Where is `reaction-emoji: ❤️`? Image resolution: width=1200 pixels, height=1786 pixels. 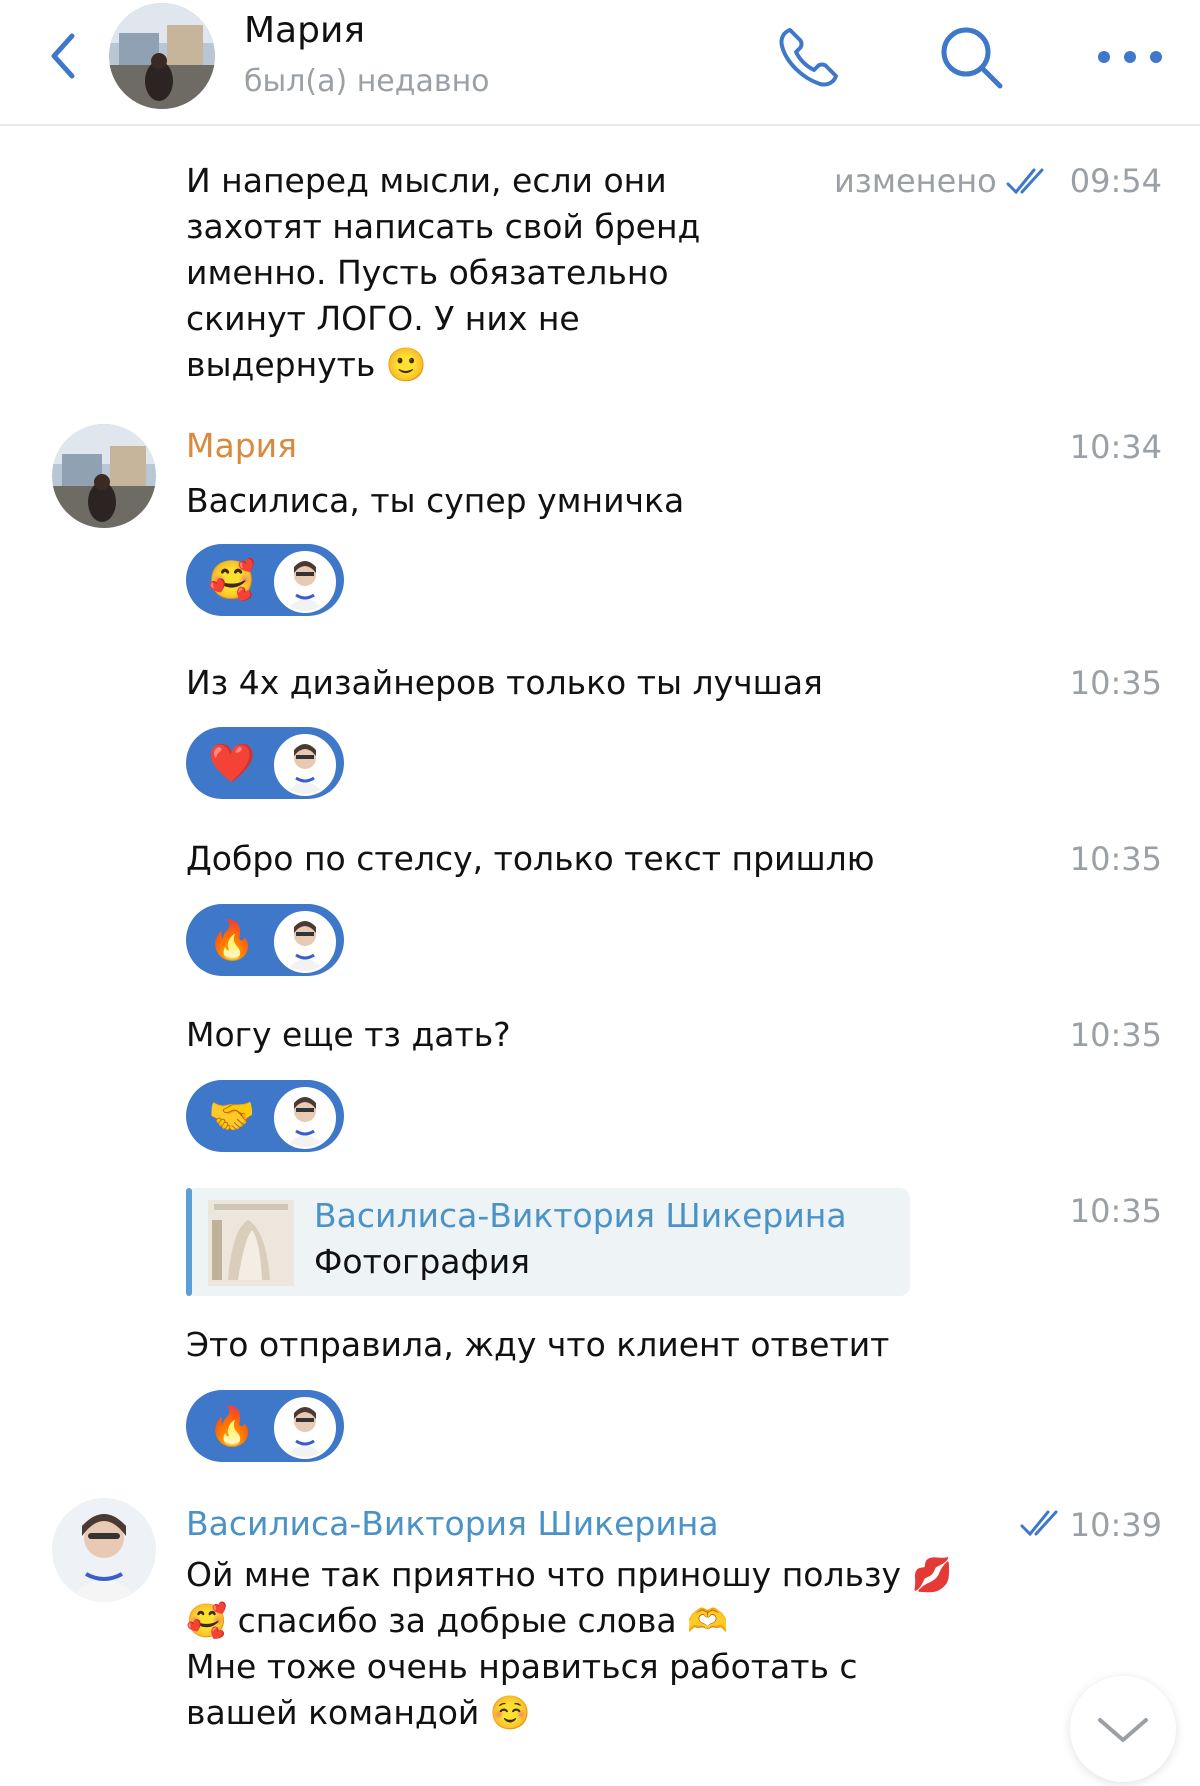 reaction-emoji: ❤️ is located at coordinates (232, 763).